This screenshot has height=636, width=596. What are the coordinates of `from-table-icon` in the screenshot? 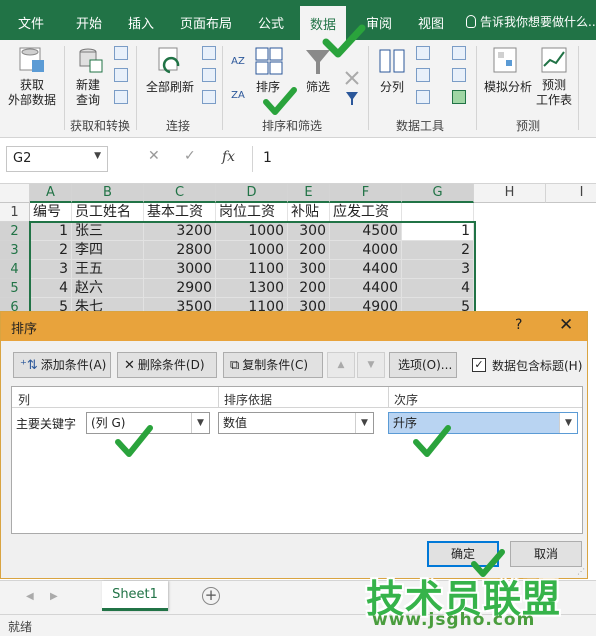 It's located at (121, 75).